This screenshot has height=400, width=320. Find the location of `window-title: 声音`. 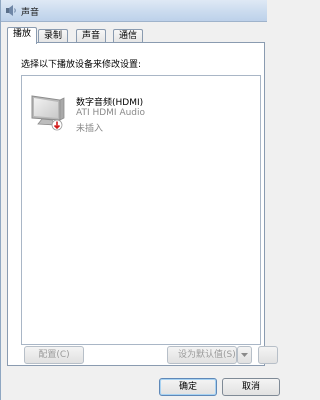

window-title: 声音 is located at coordinates (30, 13).